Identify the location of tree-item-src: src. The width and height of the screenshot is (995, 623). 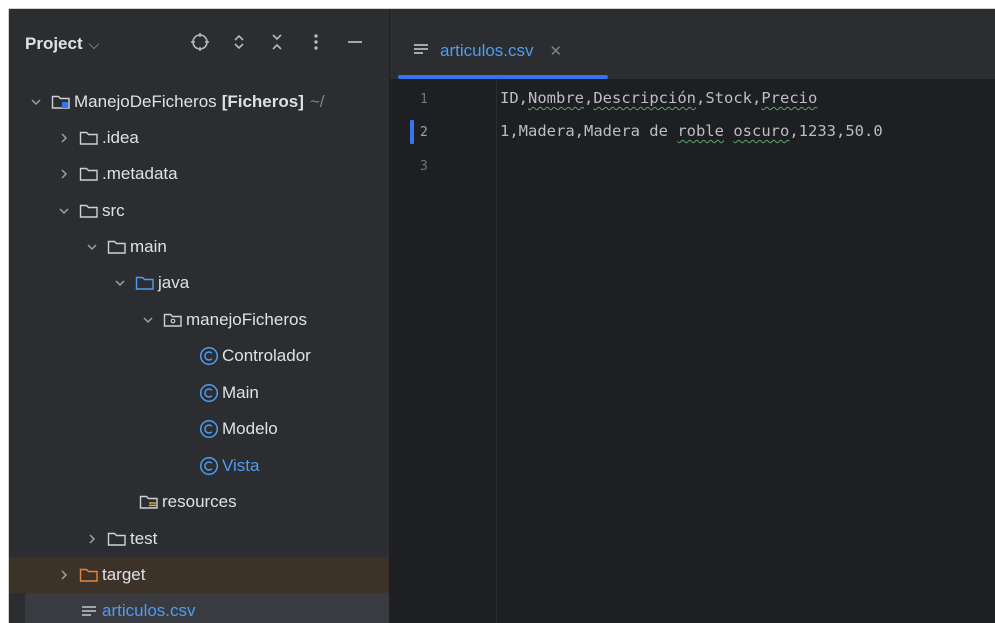
(199, 211).